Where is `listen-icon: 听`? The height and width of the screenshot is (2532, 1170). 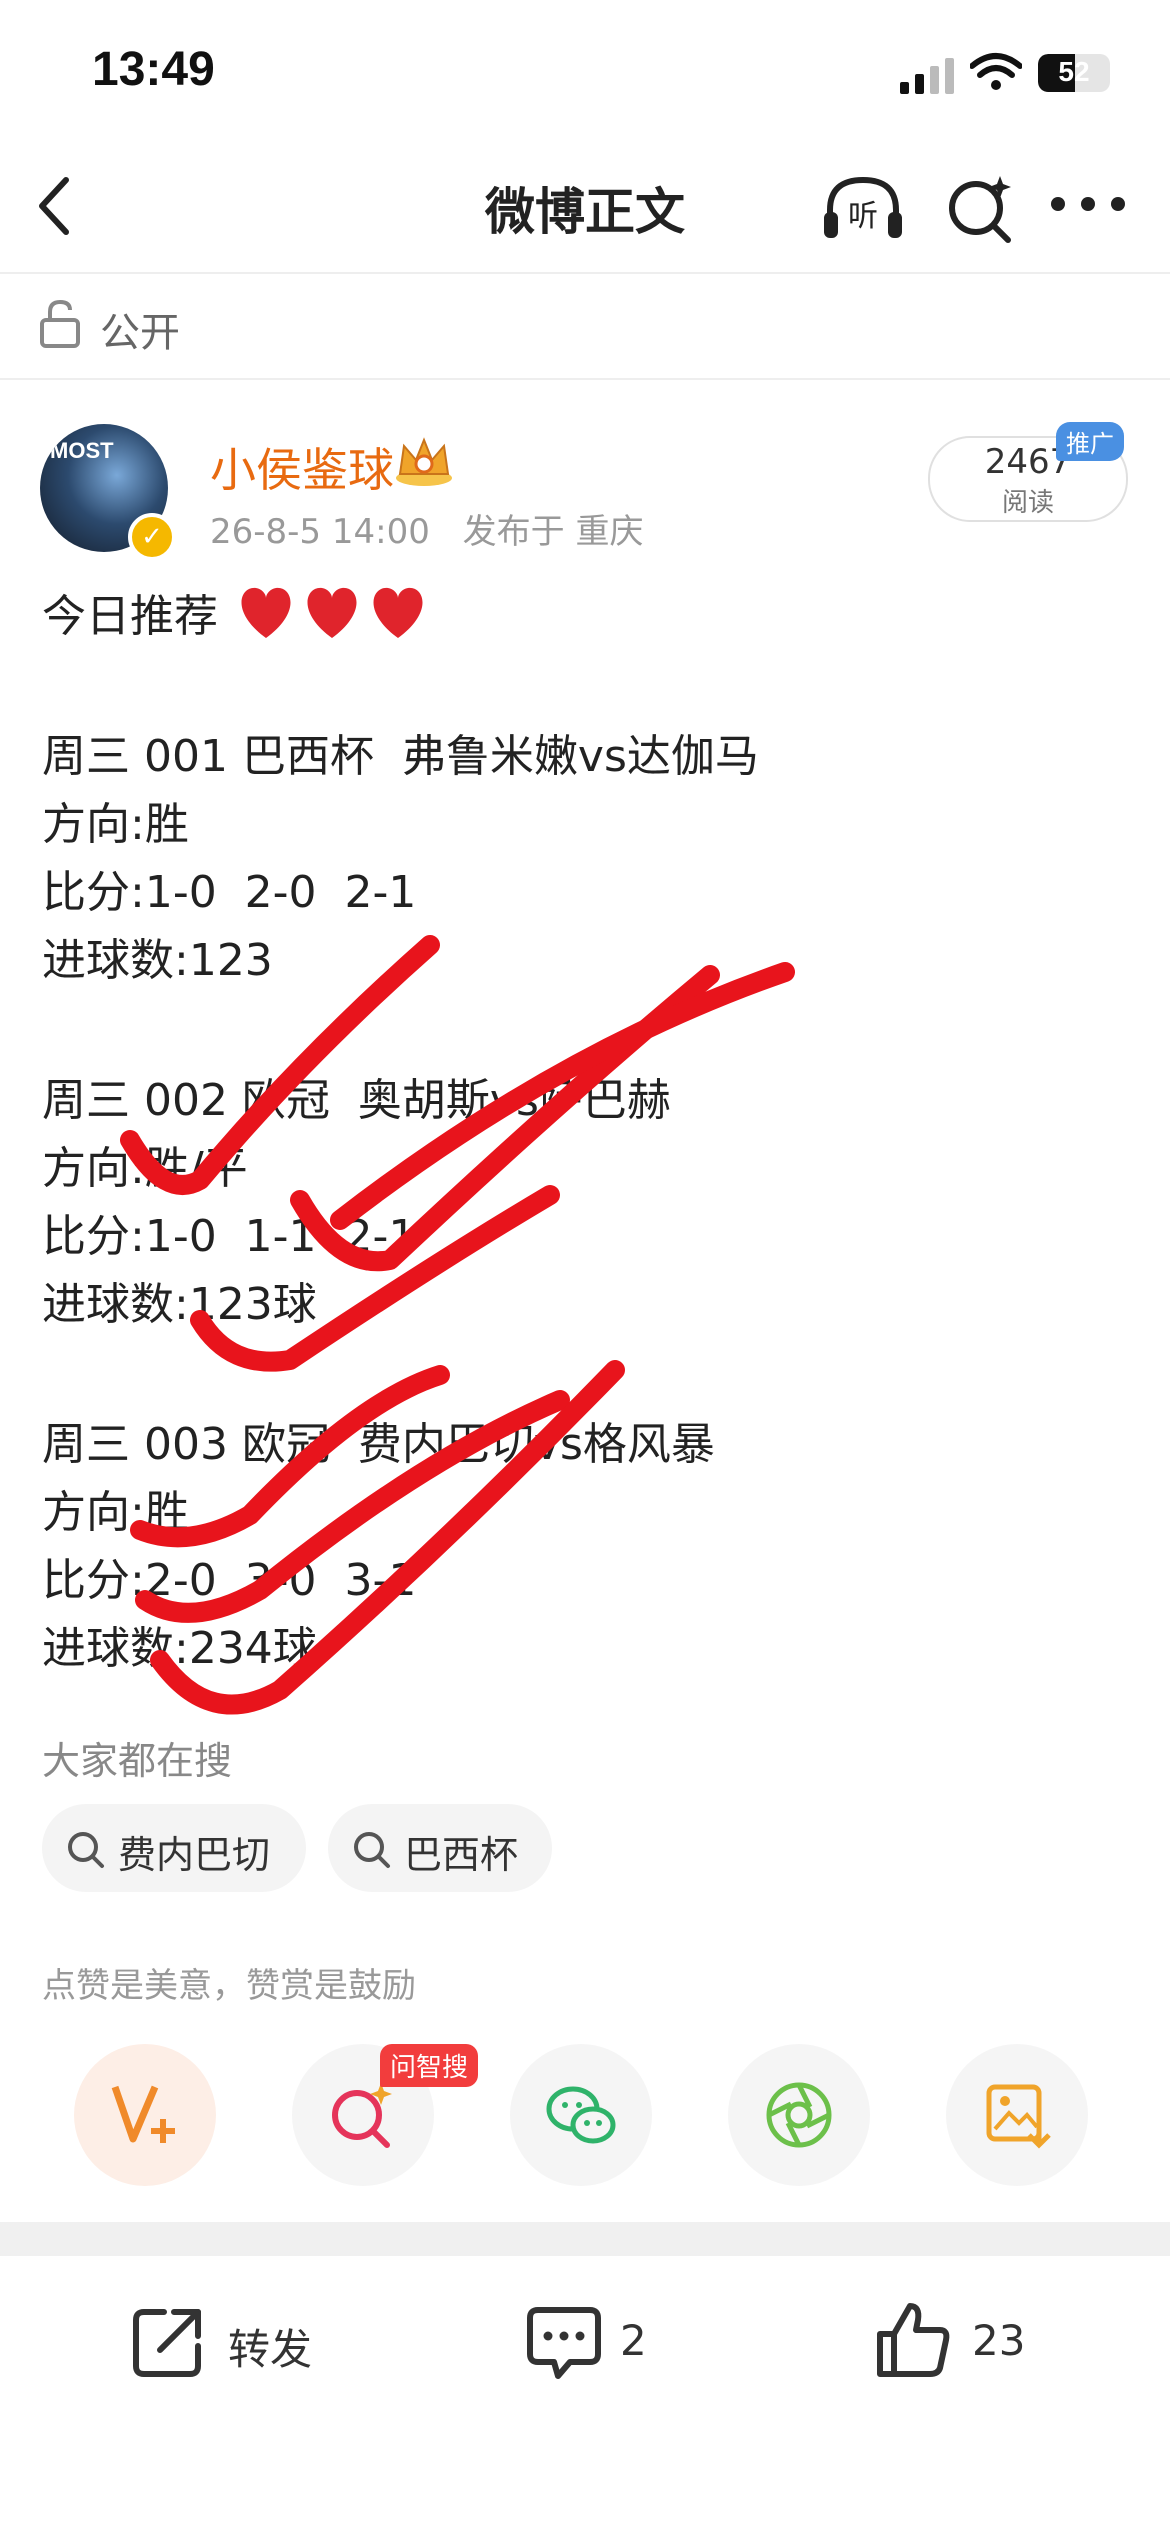 listen-icon: 听 is located at coordinates (863, 209).